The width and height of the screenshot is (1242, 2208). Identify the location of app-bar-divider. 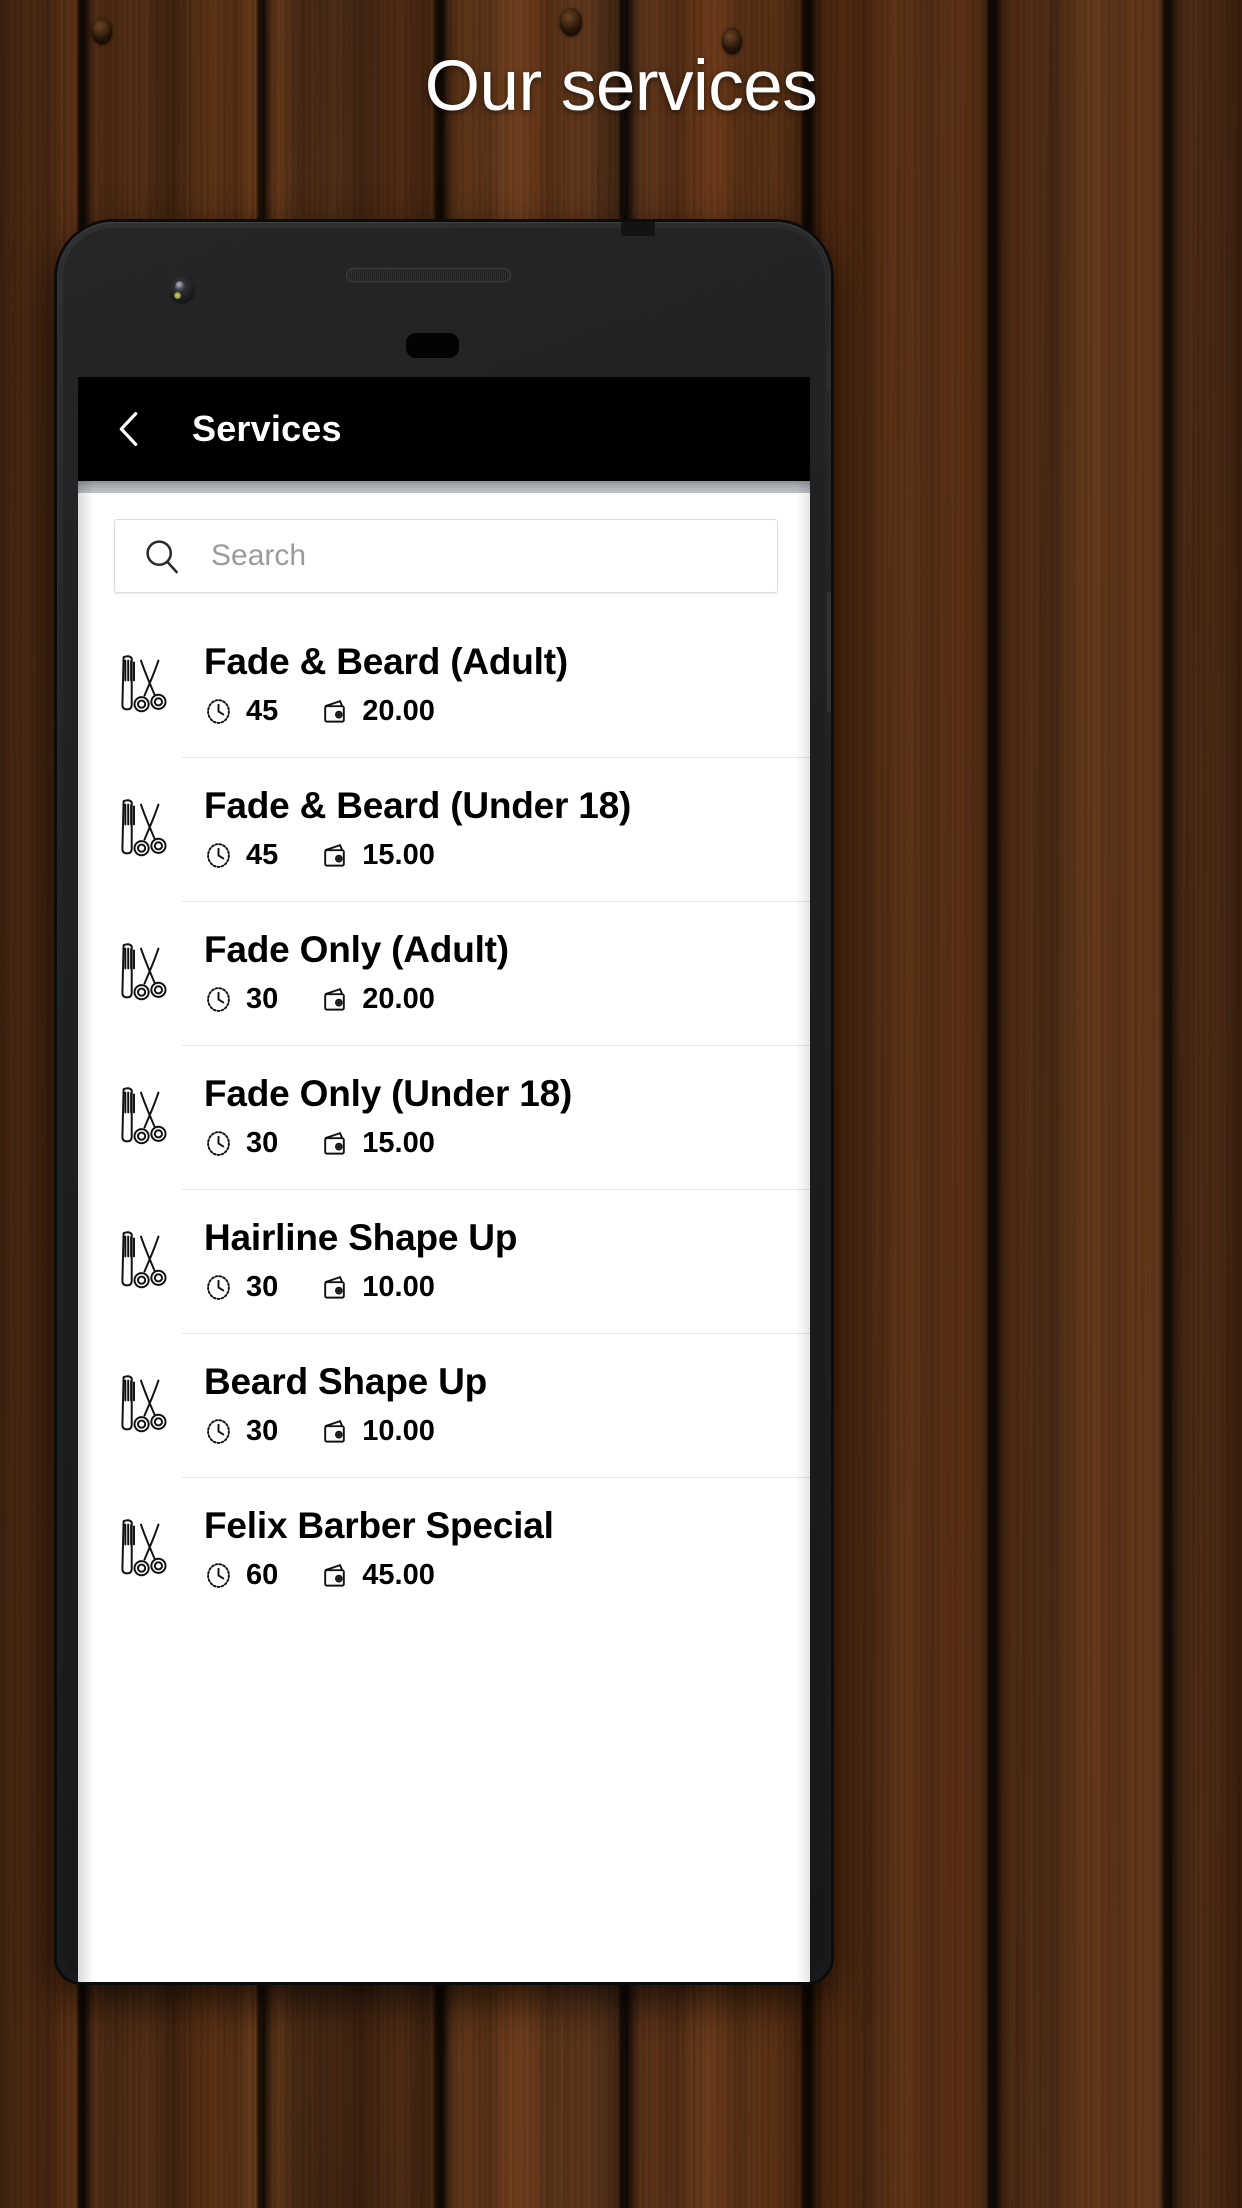
(444, 487).